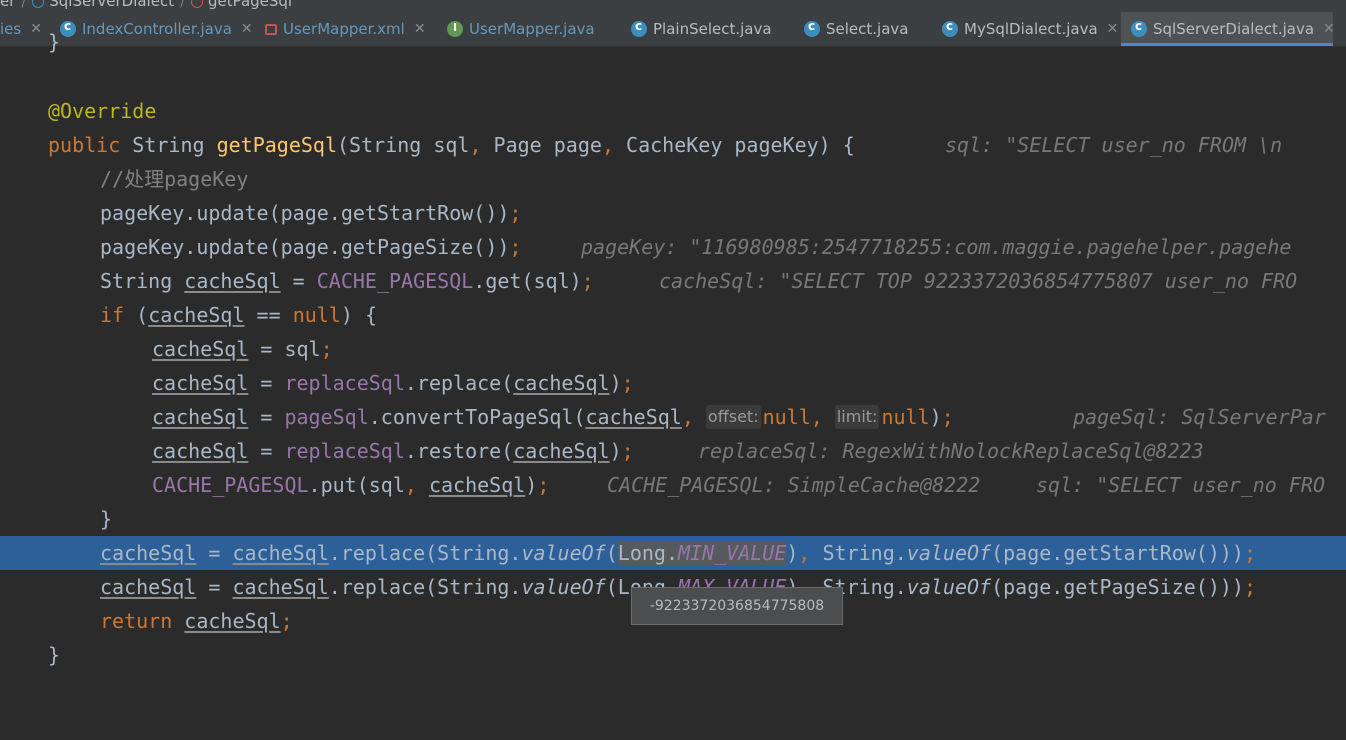 Image resolution: width=1346 pixels, height=740 pixels. I want to click on keyword-return: return, so click(136, 621).